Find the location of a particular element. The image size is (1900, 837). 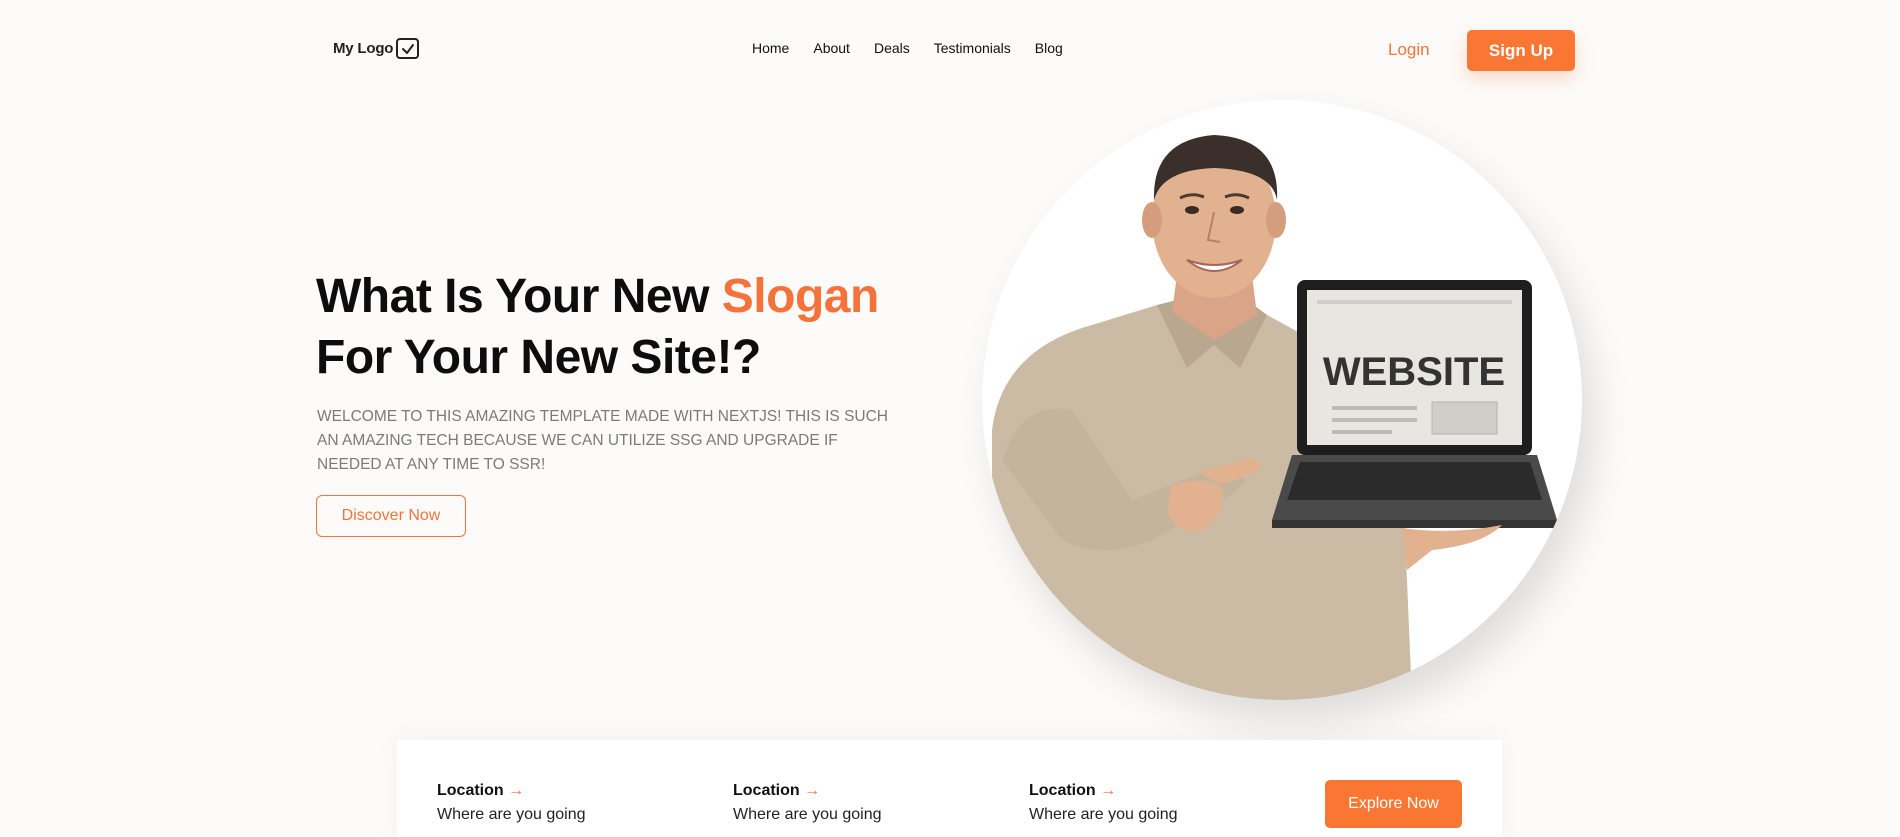

nav-link-blog: Blog is located at coordinates (1049, 48).